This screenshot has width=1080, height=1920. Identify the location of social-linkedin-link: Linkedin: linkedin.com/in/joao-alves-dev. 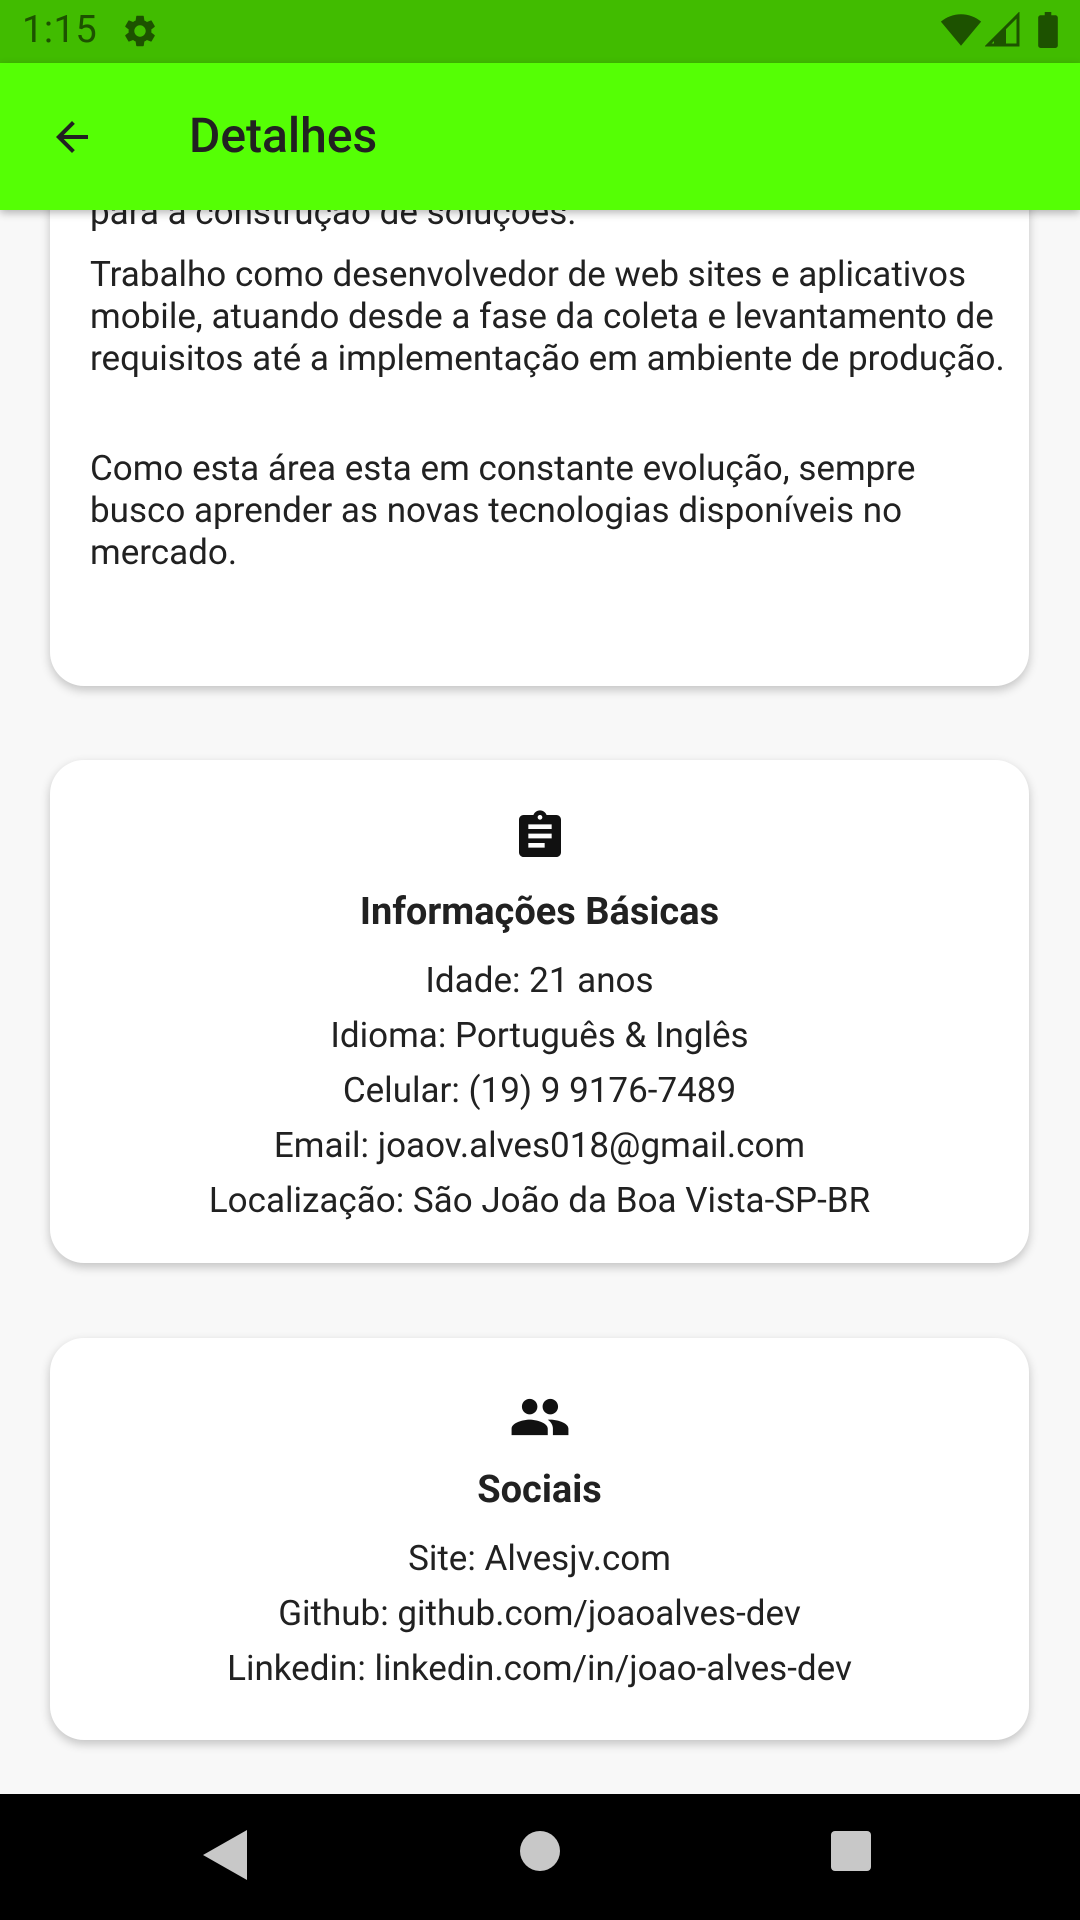
(539, 1668).